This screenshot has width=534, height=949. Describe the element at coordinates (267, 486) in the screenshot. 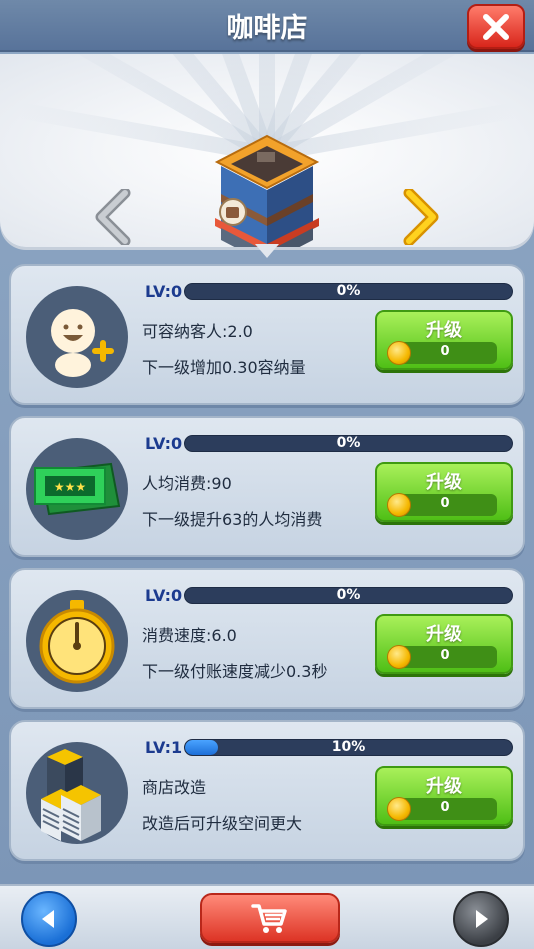

I see `upgrade-card-spending: ★★★ LV:0 0% 人均消费:90 下一级提升63的人均消费 升级 0` at that location.